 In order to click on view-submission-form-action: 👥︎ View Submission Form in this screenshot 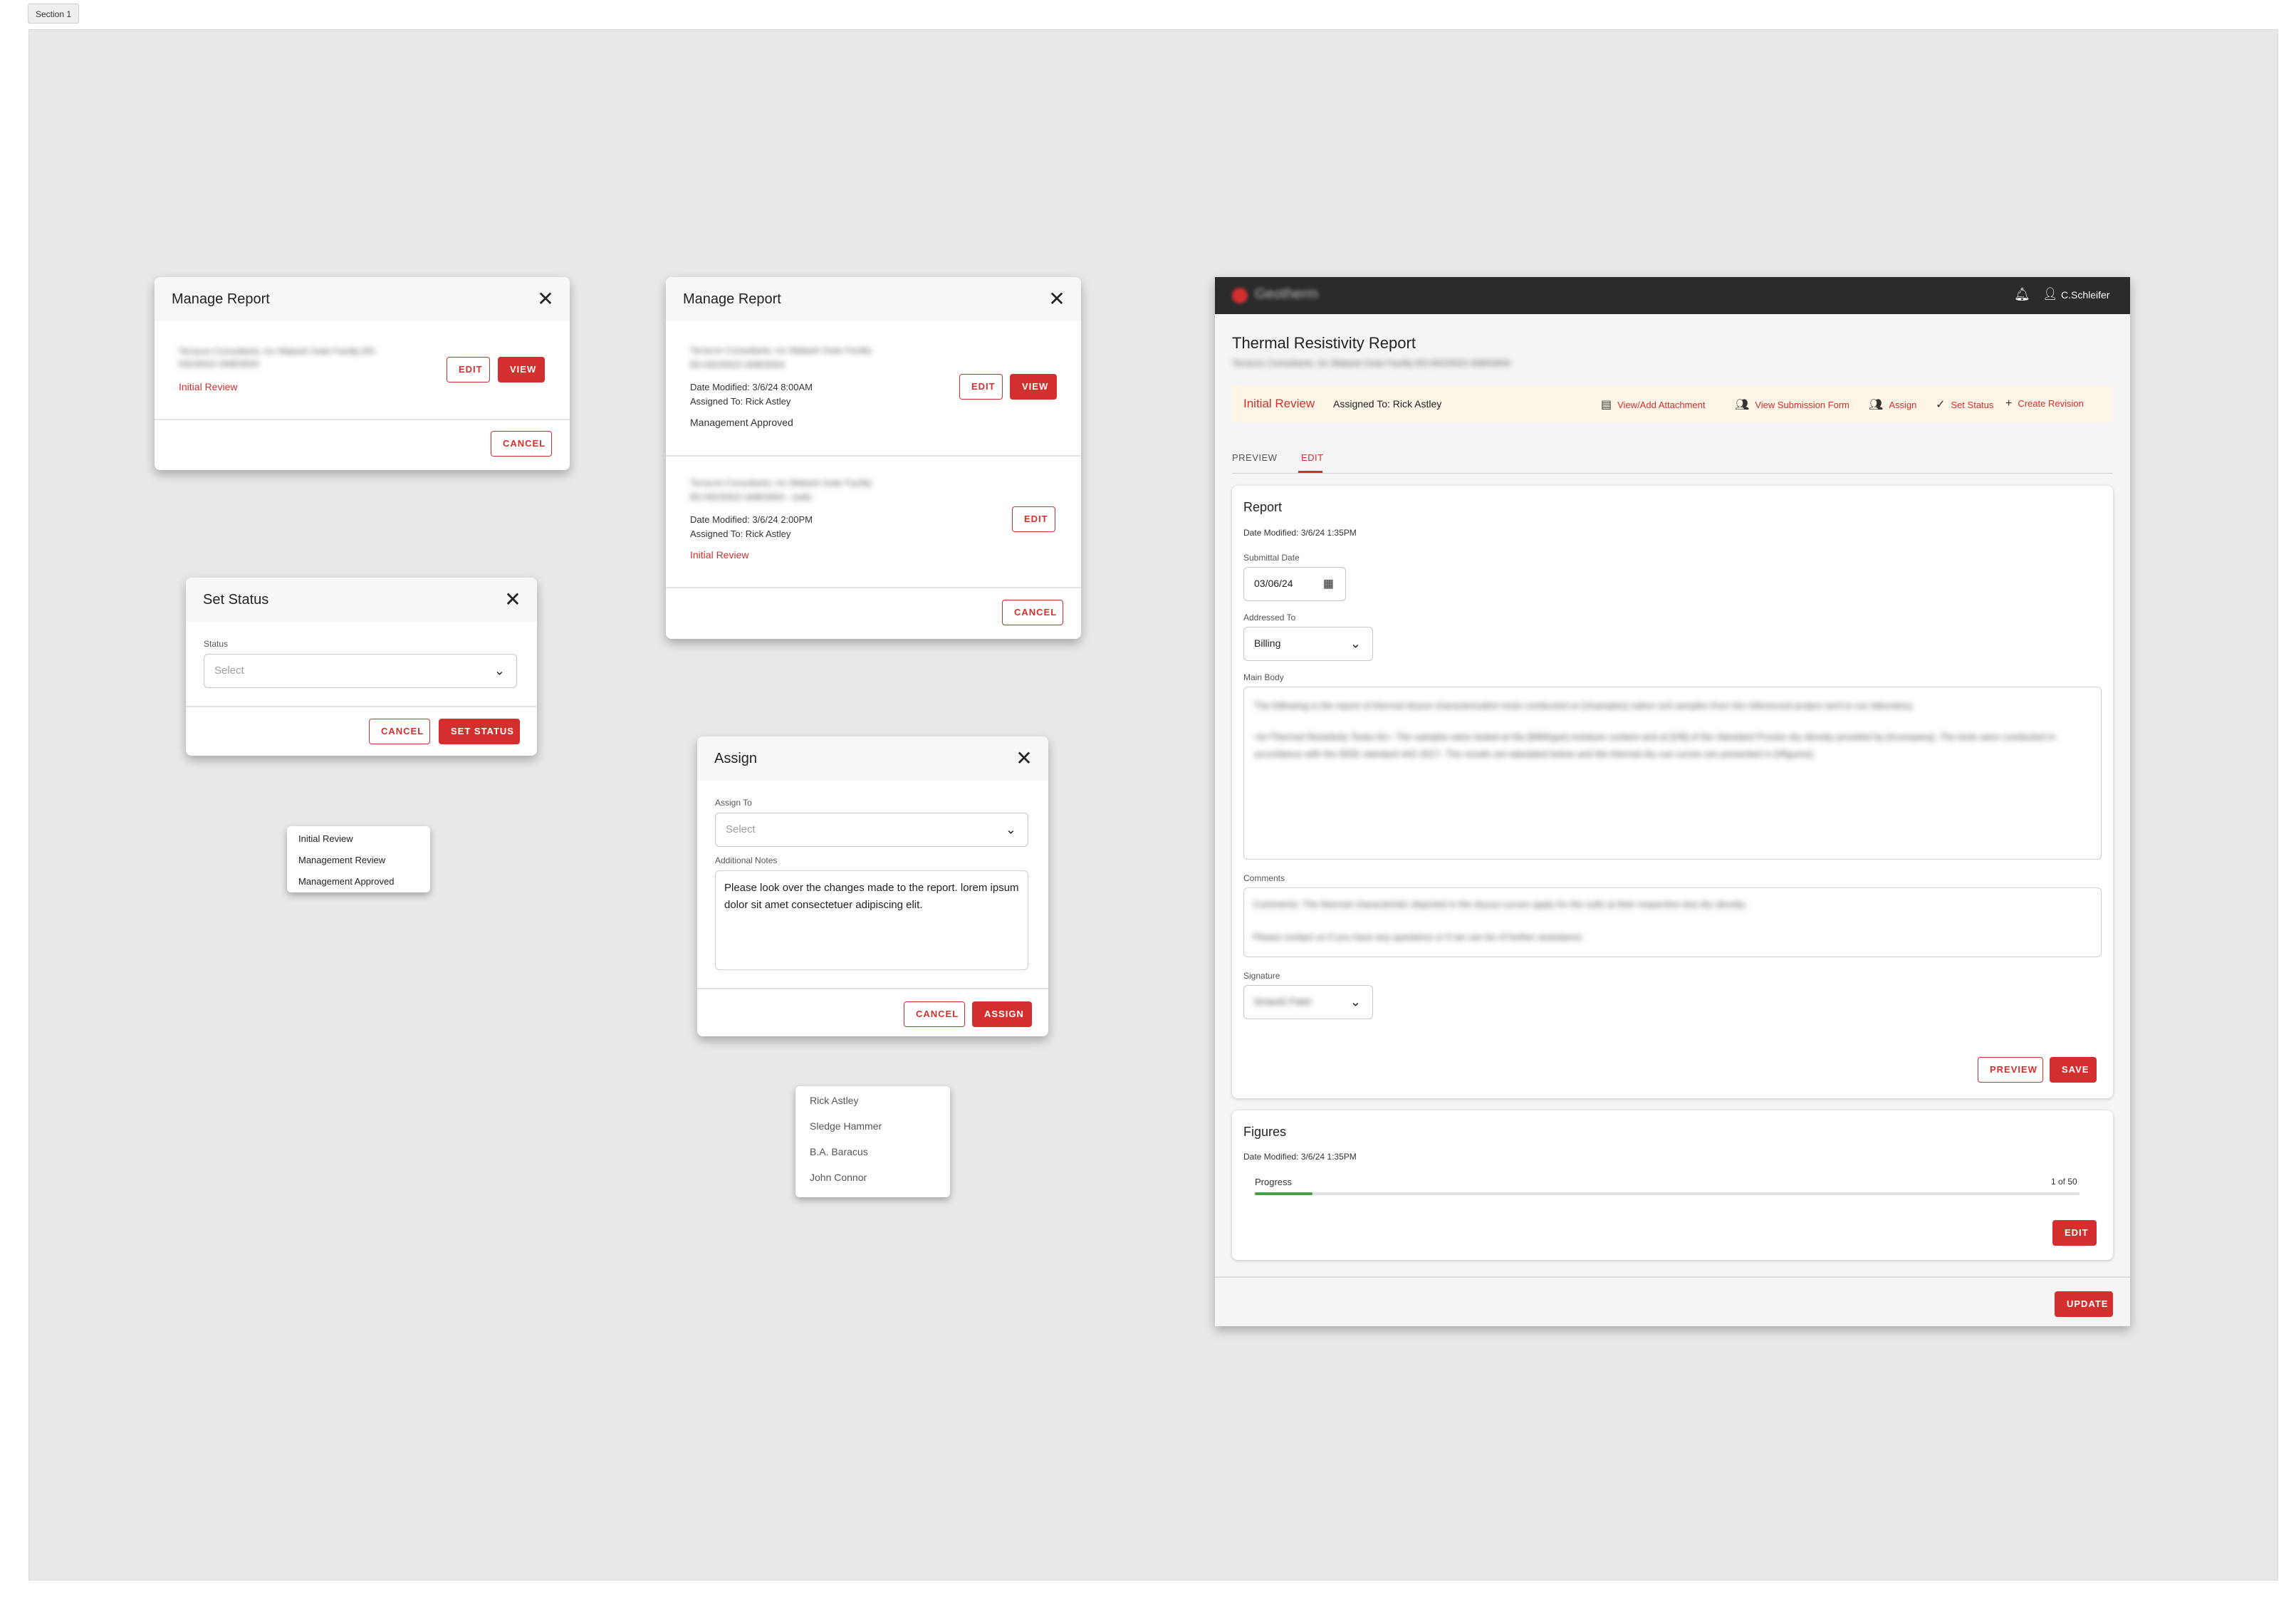, I will do `click(1792, 404)`.